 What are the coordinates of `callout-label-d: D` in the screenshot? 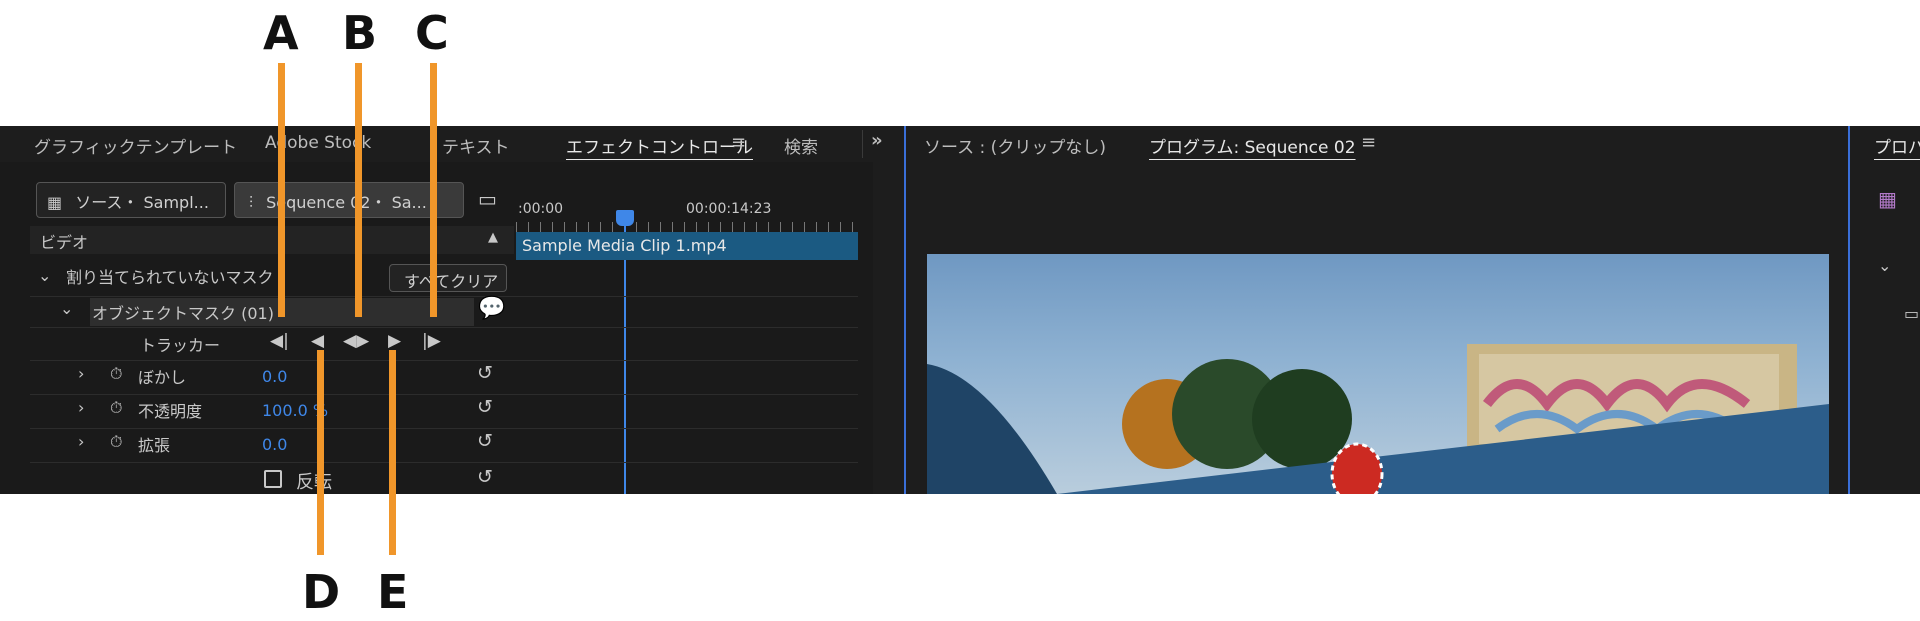 It's located at (321, 592).